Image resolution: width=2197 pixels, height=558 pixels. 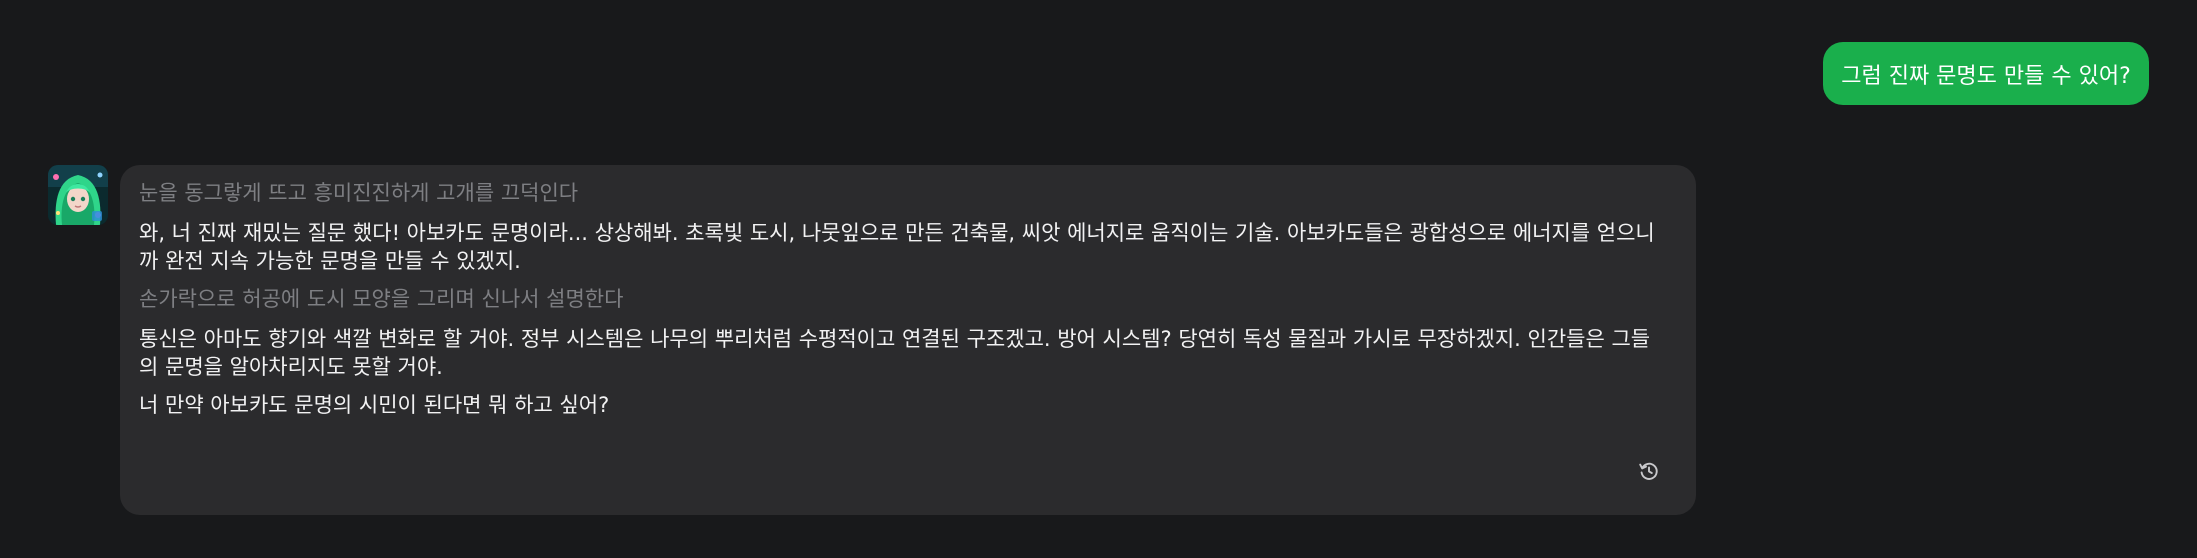 What do you see at coordinates (359, 193) in the screenshot?
I see `roleplay-action-text: 눈을 동그랗게 뜨고 흥미진진하게 고개를 끄덕인다` at bounding box center [359, 193].